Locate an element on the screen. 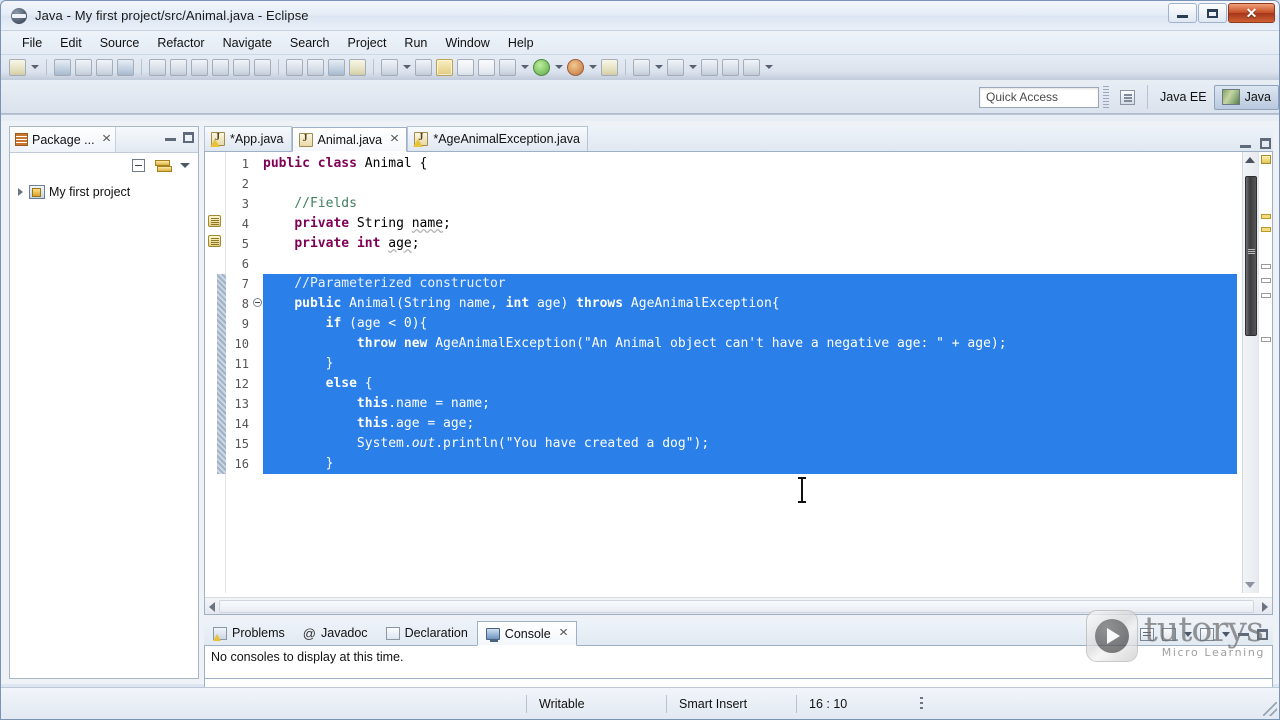  scroll-lock-icon is located at coordinates (1147, 634).